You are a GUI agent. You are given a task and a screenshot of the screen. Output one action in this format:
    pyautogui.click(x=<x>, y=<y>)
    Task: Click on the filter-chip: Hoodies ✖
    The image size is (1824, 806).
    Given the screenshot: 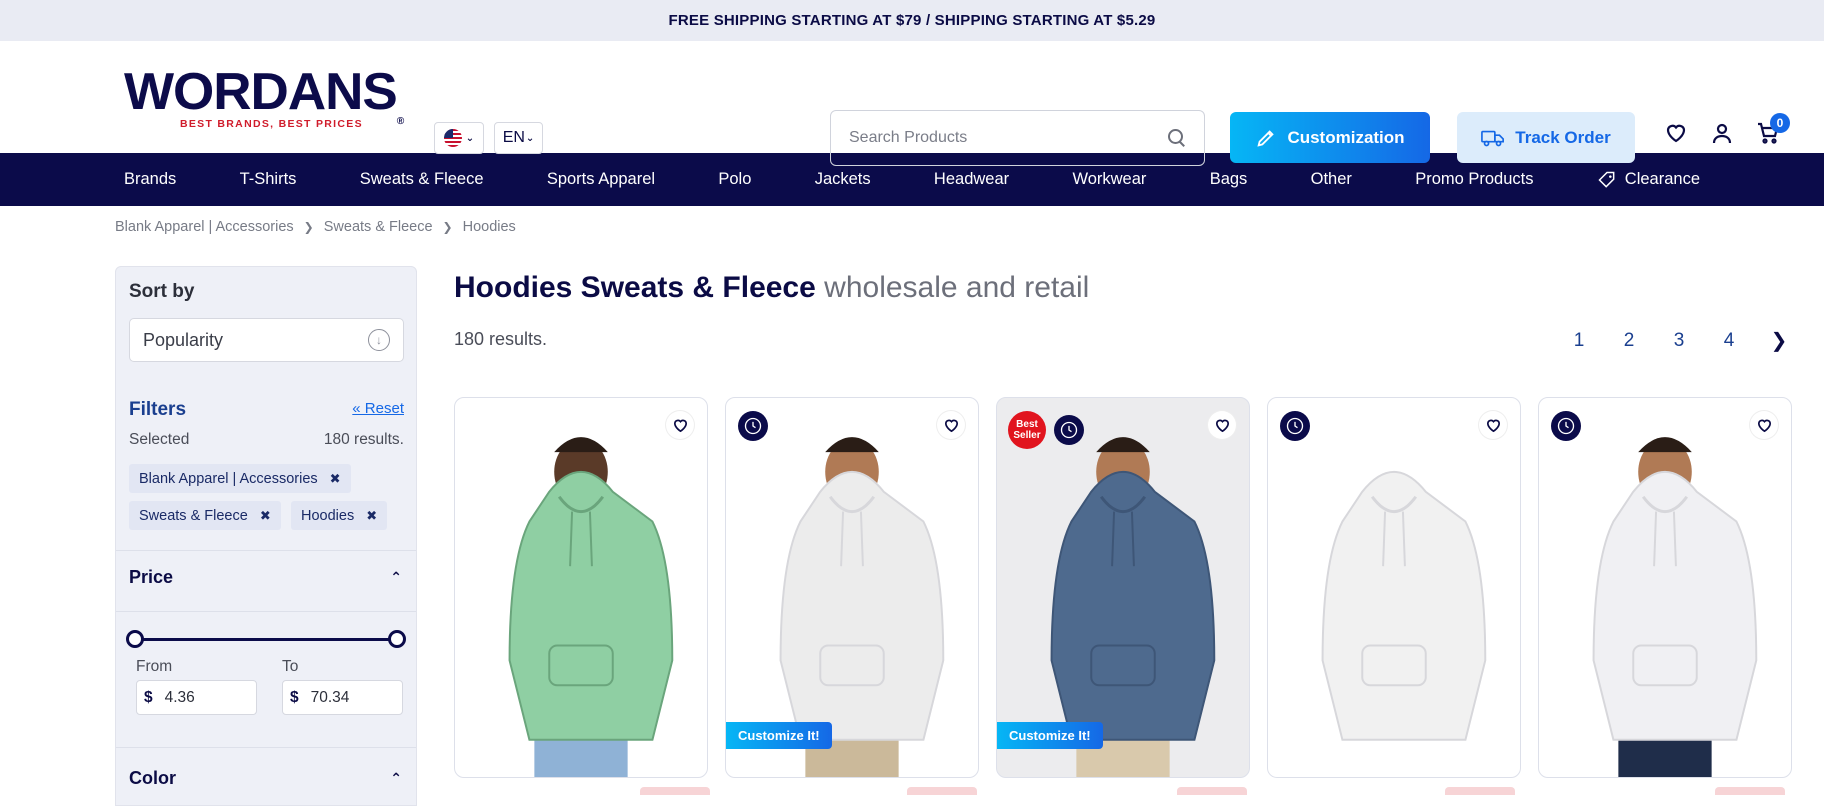 What is the action you would take?
    pyautogui.click(x=339, y=515)
    